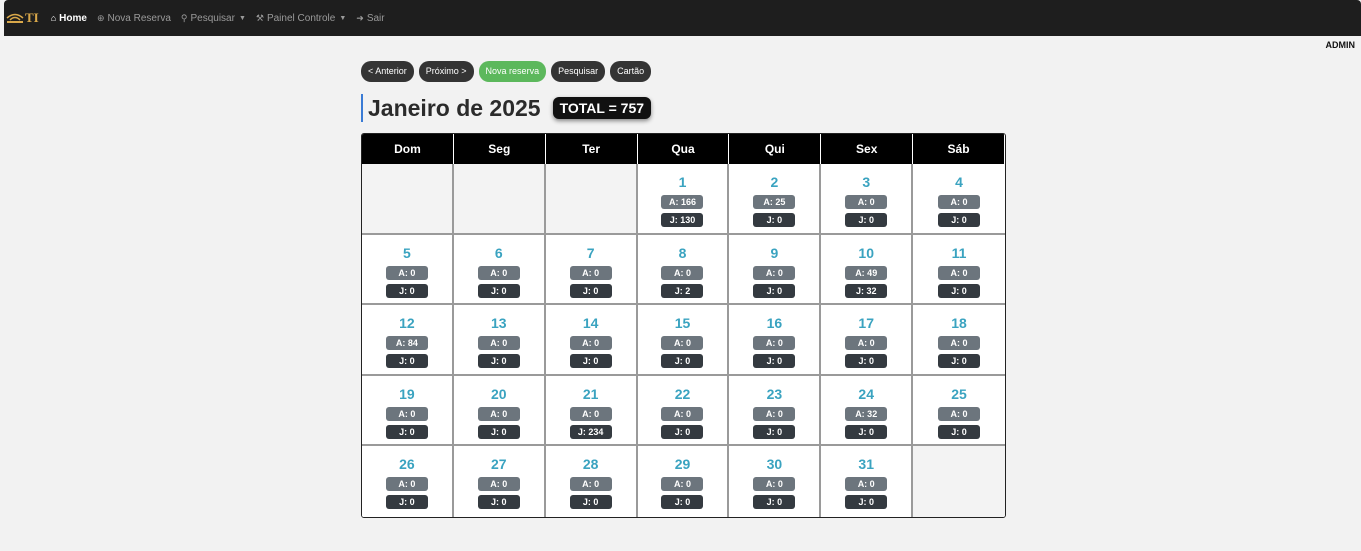  I want to click on day-number-link: 13, so click(499, 323).